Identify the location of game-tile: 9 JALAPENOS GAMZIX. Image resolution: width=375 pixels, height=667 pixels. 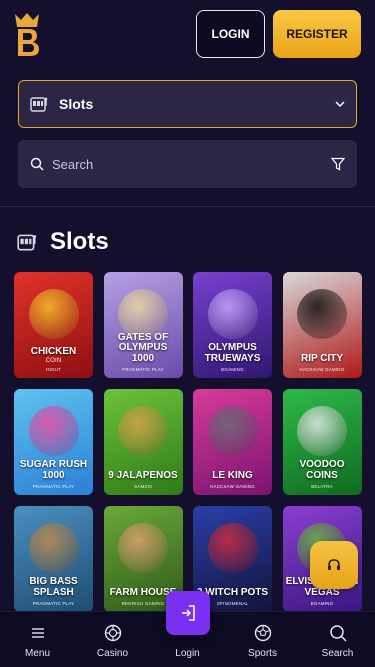
(143, 442).